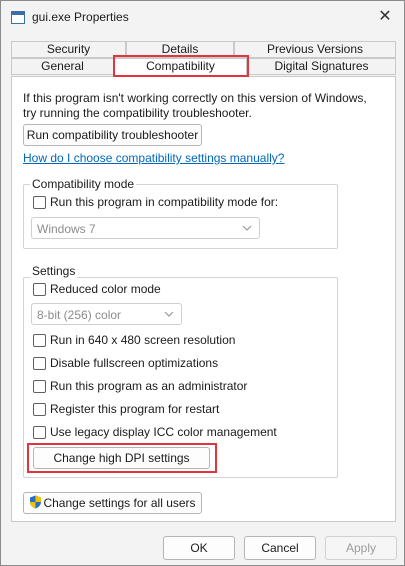  What do you see at coordinates (202, 17) in the screenshot?
I see `title-bar: gui.exe Properties ✕` at bounding box center [202, 17].